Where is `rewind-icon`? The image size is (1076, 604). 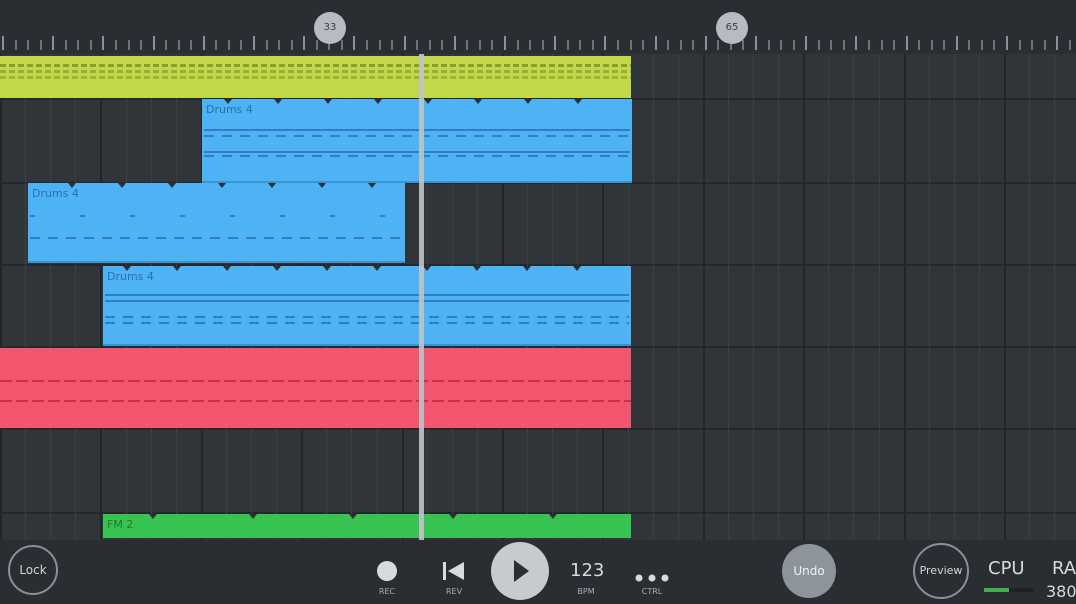 rewind-icon is located at coordinates (453, 571).